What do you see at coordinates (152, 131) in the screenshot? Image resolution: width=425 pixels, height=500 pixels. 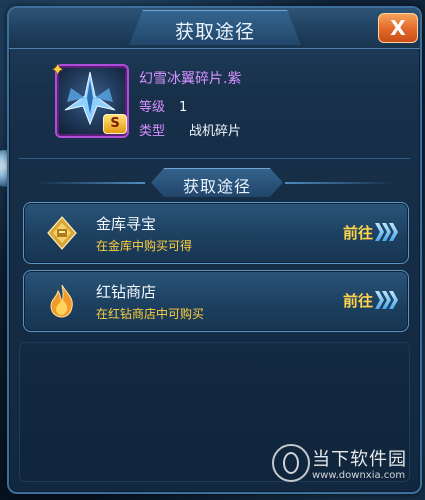 I see `type-label: 类型` at bounding box center [152, 131].